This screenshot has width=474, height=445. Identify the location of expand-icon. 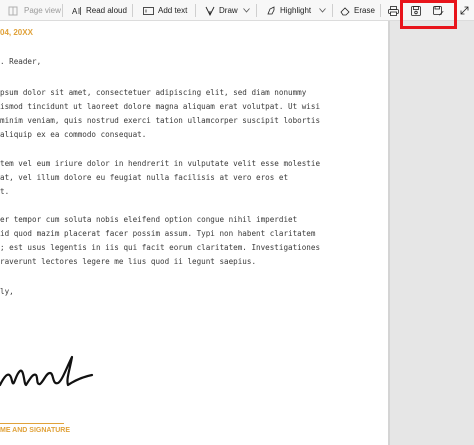
(464, 10).